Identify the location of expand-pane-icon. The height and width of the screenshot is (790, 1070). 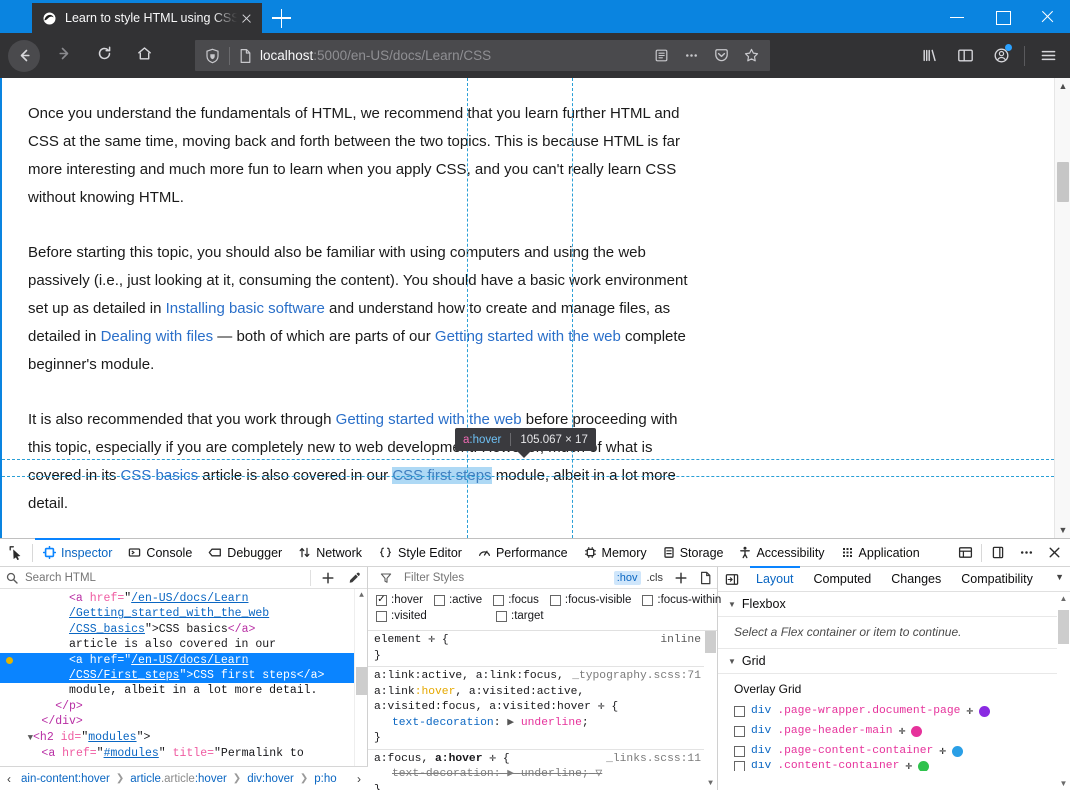
(732, 579).